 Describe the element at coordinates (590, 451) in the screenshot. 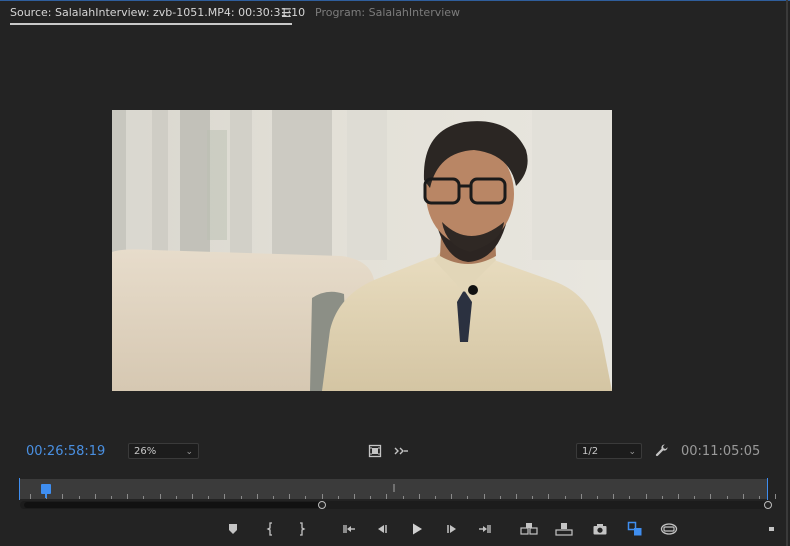

I see `playback-resolution-value: 1/2` at that location.